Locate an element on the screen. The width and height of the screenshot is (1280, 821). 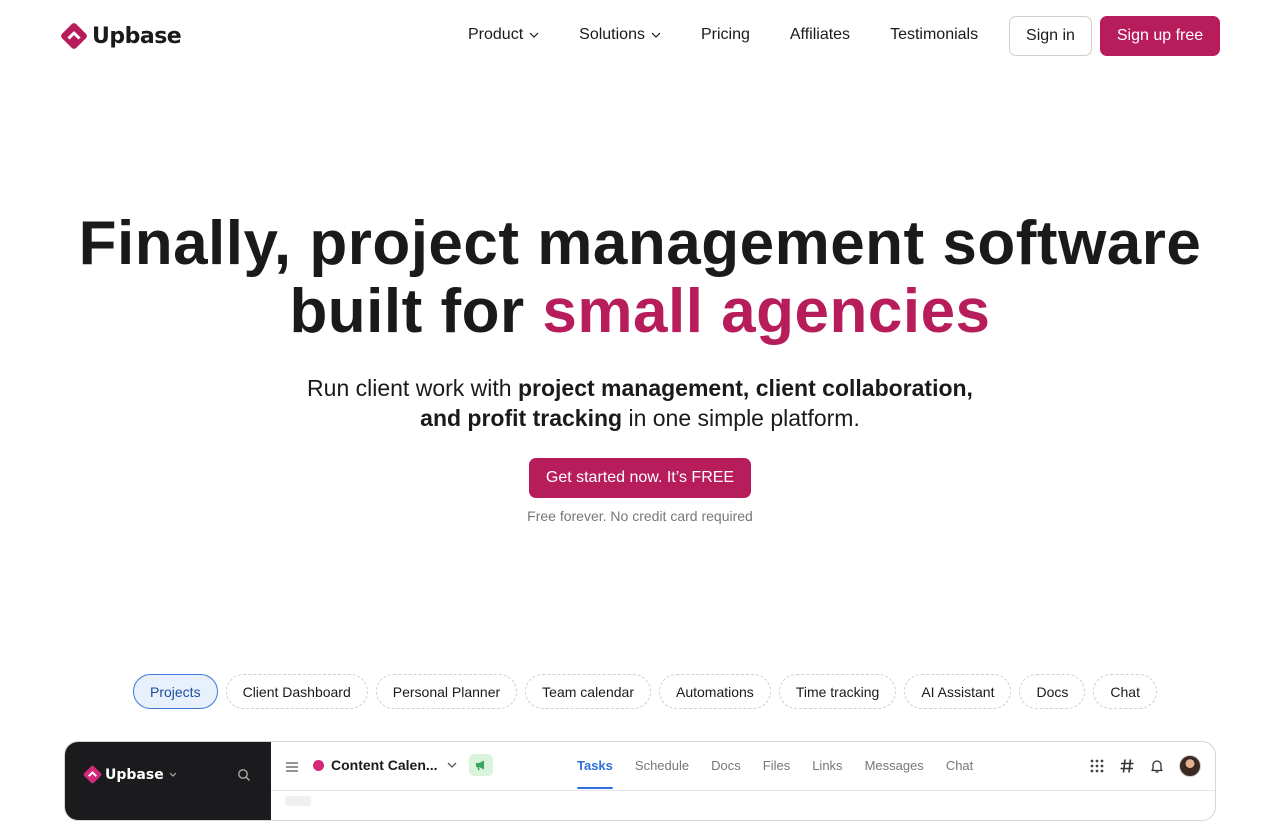
hero-subtitle-post: in one simple platform. is located at coordinates (741, 418).